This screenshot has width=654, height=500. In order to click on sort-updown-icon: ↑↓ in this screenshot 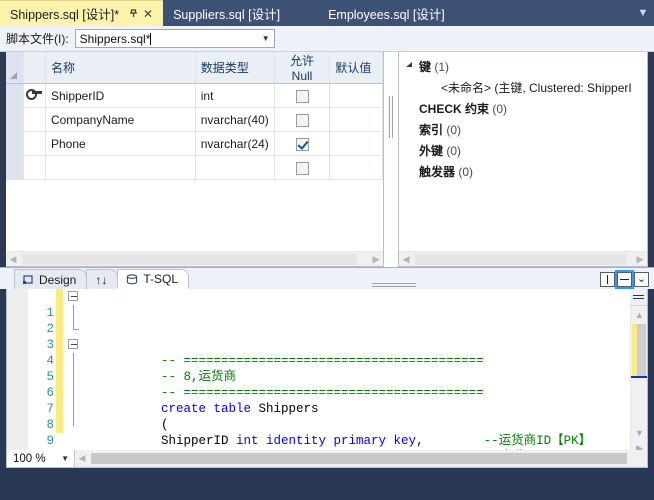, I will do `click(101, 280)`.